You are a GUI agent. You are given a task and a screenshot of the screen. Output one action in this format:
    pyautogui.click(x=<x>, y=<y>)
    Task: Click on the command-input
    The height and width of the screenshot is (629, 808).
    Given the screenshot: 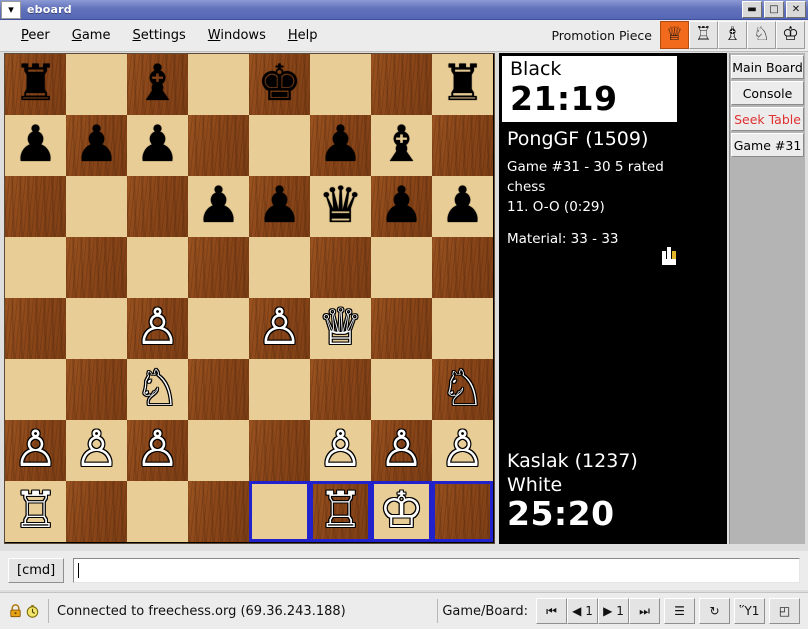 What is the action you would take?
    pyautogui.click(x=436, y=570)
    